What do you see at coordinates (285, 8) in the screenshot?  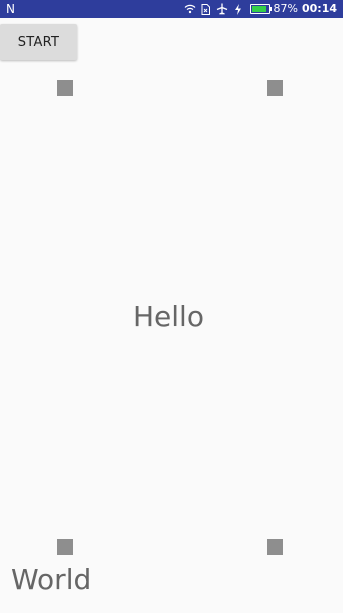 I see `battery-percent: 87%` at bounding box center [285, 8].